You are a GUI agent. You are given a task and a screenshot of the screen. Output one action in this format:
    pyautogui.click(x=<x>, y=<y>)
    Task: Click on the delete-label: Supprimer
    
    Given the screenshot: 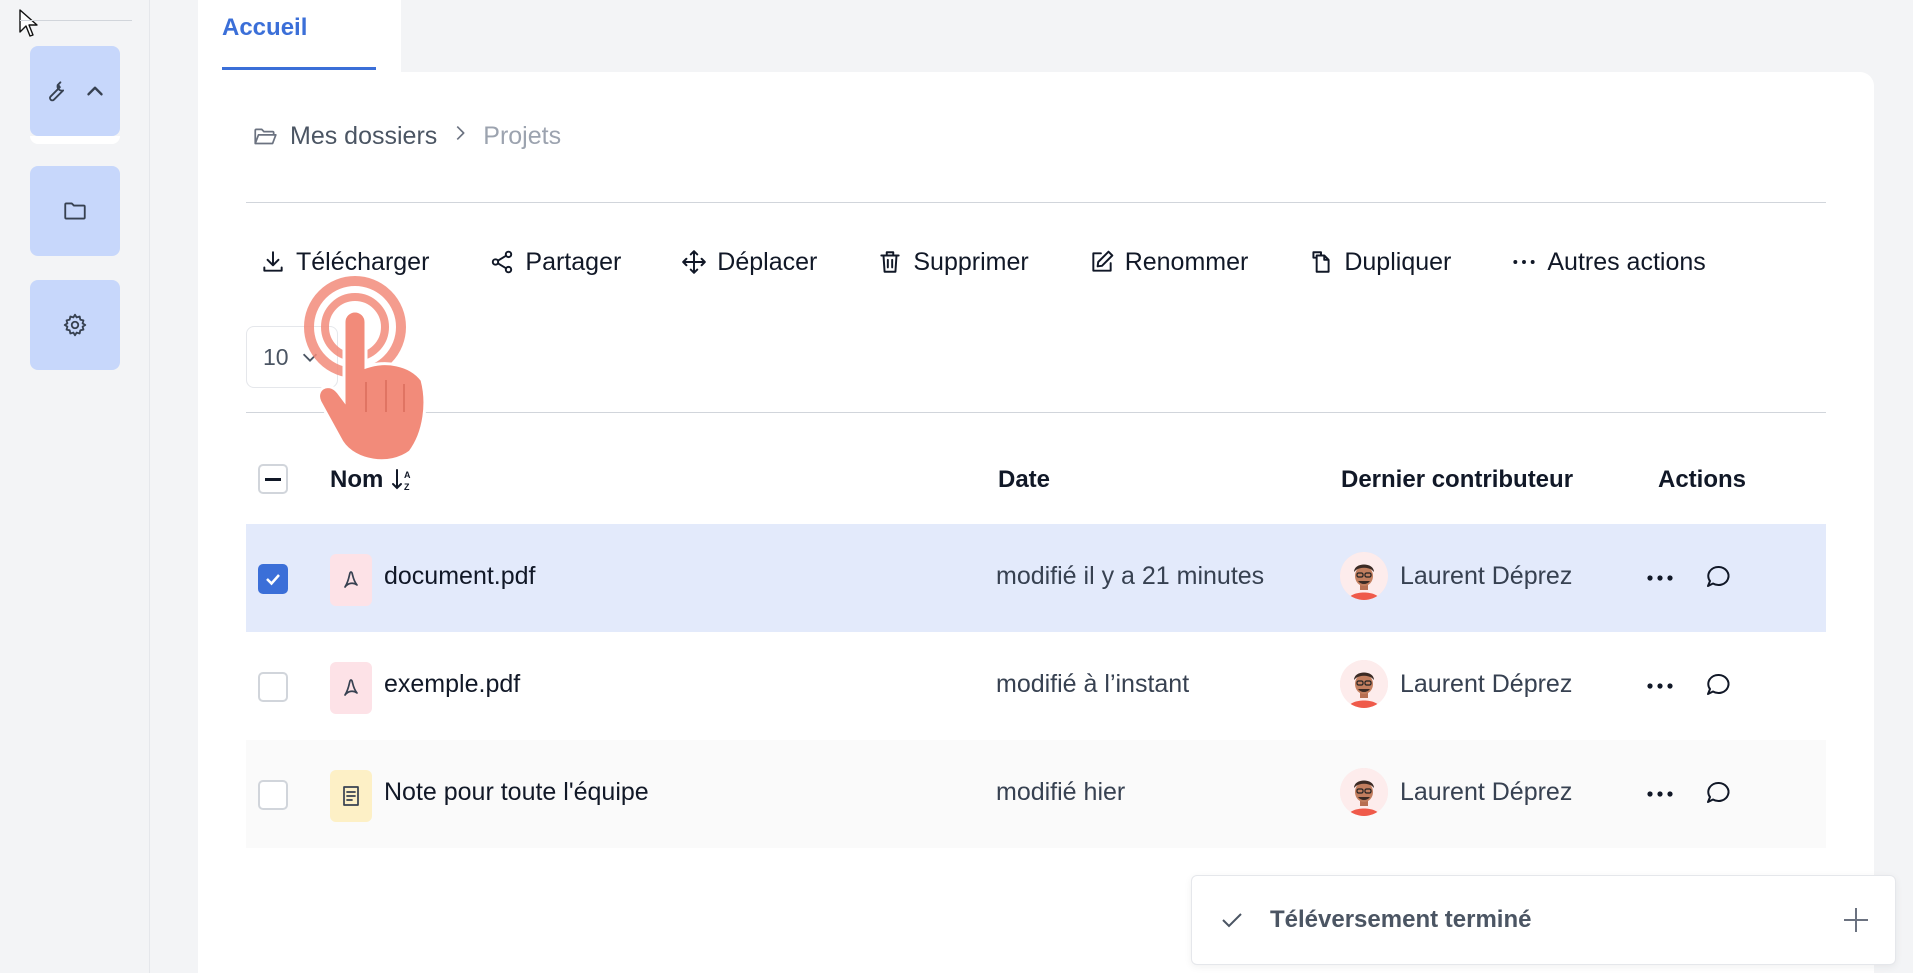 What is the action you would take?
    pyautogui.click(x=971, y=261)
    